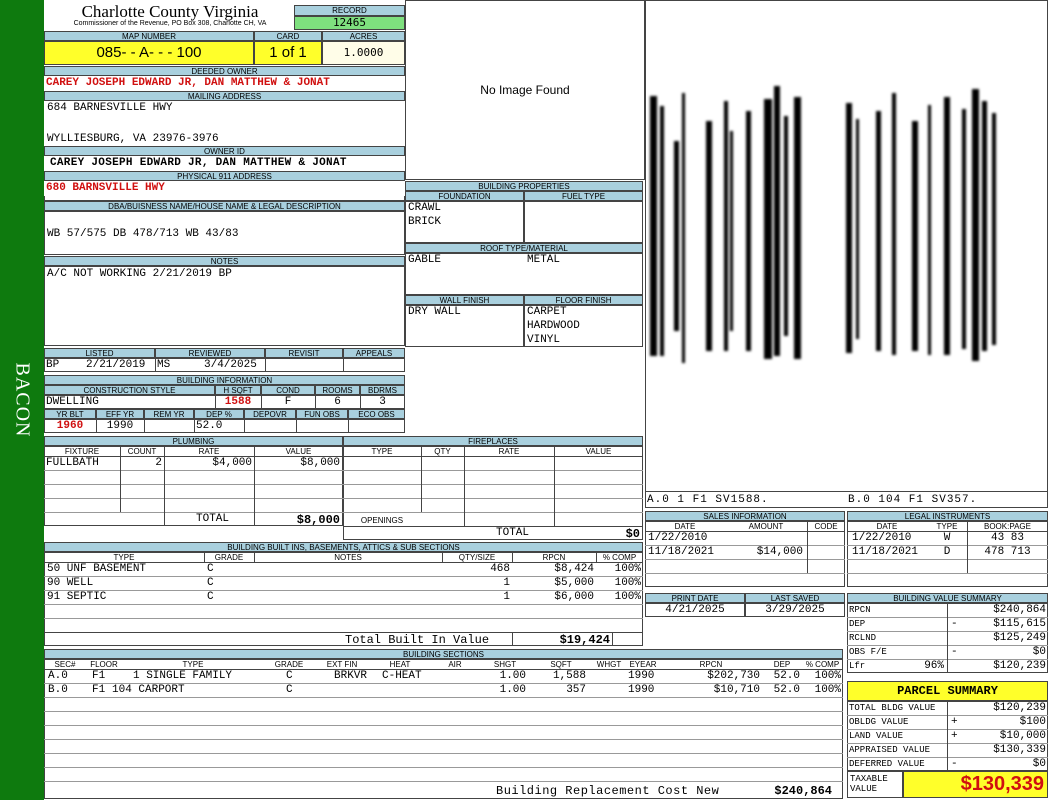 Image resolution: width=1050 pixels, height=800 pixels. I want to click on physical-address-label: PHYSICAL 911 ADDRESS, so click(224, 176).